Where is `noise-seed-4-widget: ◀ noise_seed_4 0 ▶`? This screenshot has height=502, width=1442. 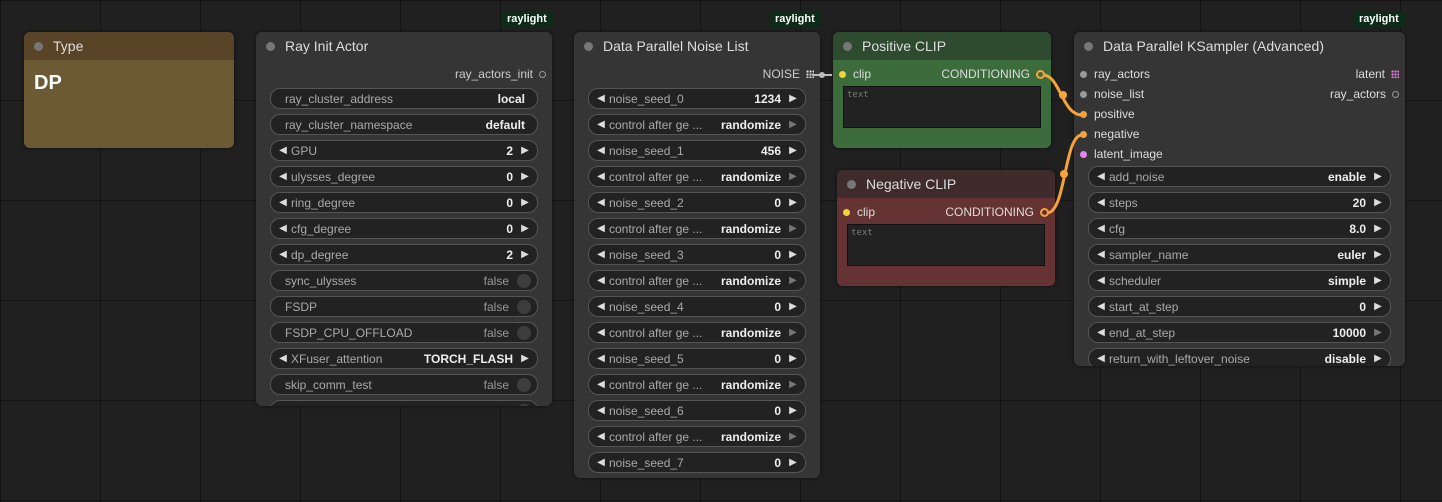 noise-seed-4-widget: ◀ noise_seed_4 0 ▶ is located at coordinates (697, 306).